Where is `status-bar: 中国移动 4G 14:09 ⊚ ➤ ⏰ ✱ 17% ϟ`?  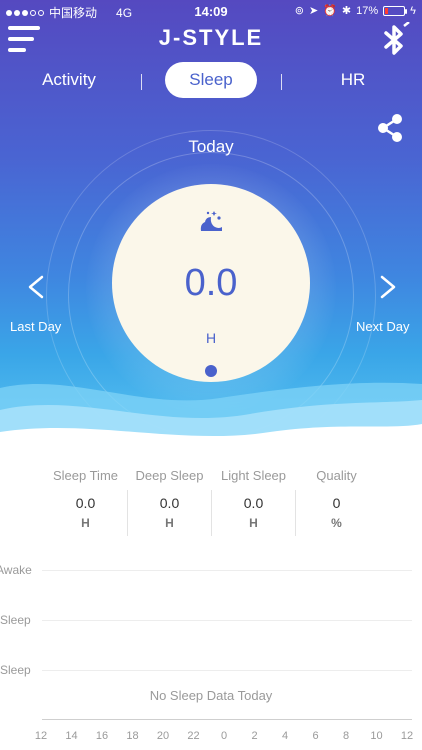 status-bar: 中国移动 4G 14:09 ⊚ ➤ ⏰ ✱ 17% ϟ is located at coordinates (211, 11).